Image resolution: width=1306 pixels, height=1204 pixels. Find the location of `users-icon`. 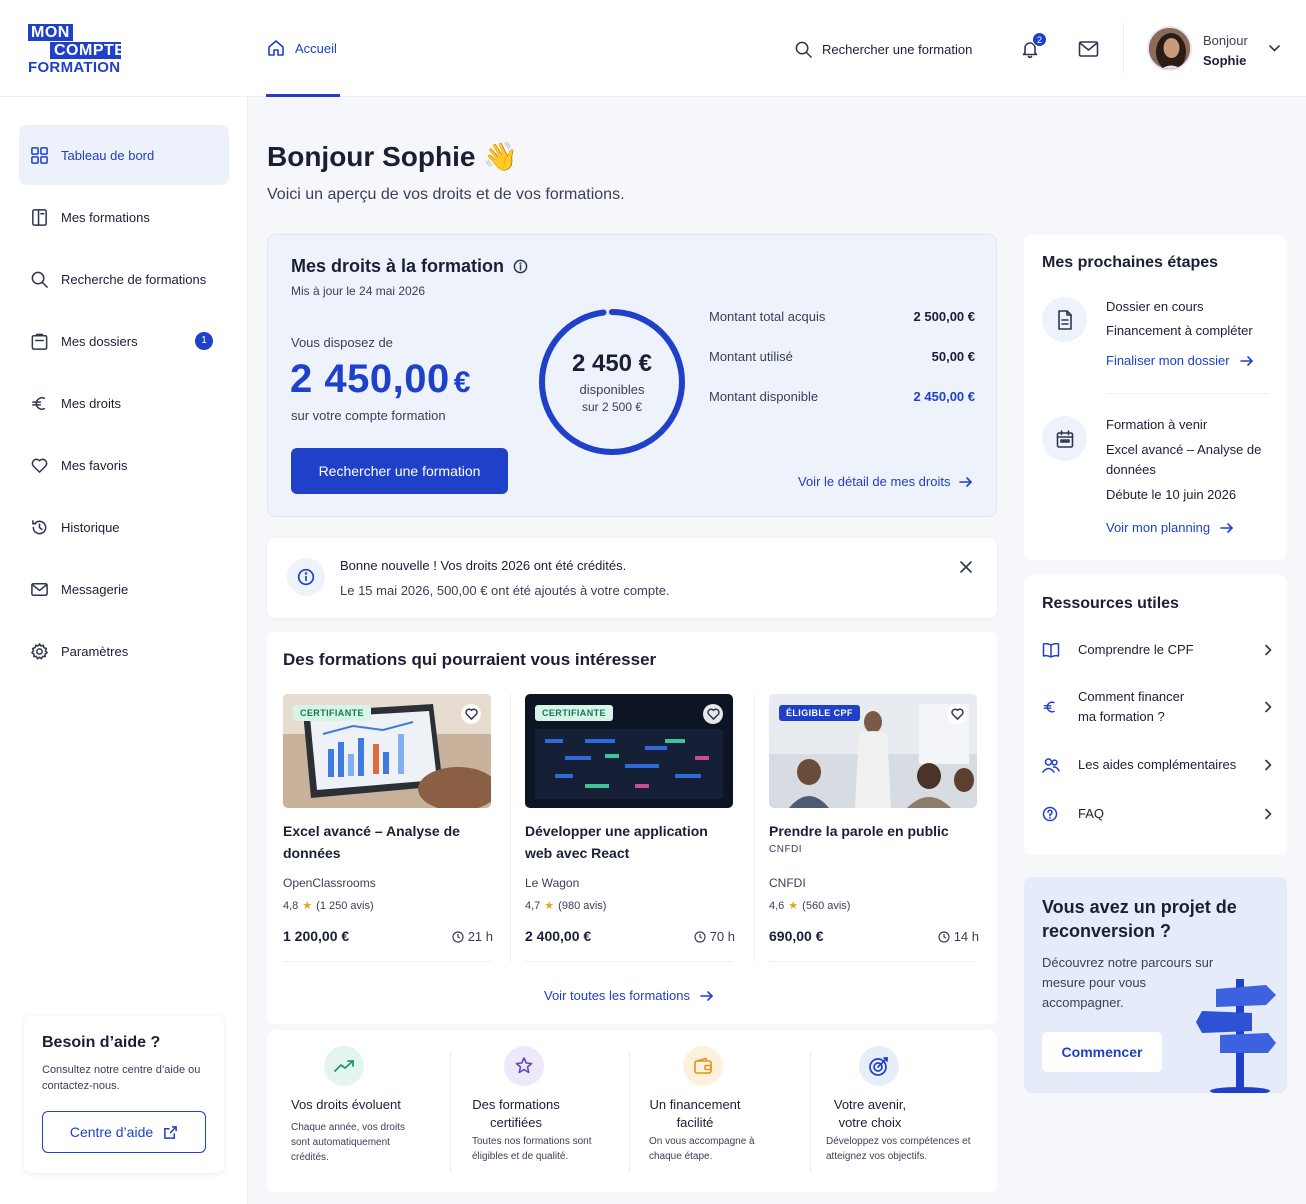

users-icon is located at coordinates (1051, 765).